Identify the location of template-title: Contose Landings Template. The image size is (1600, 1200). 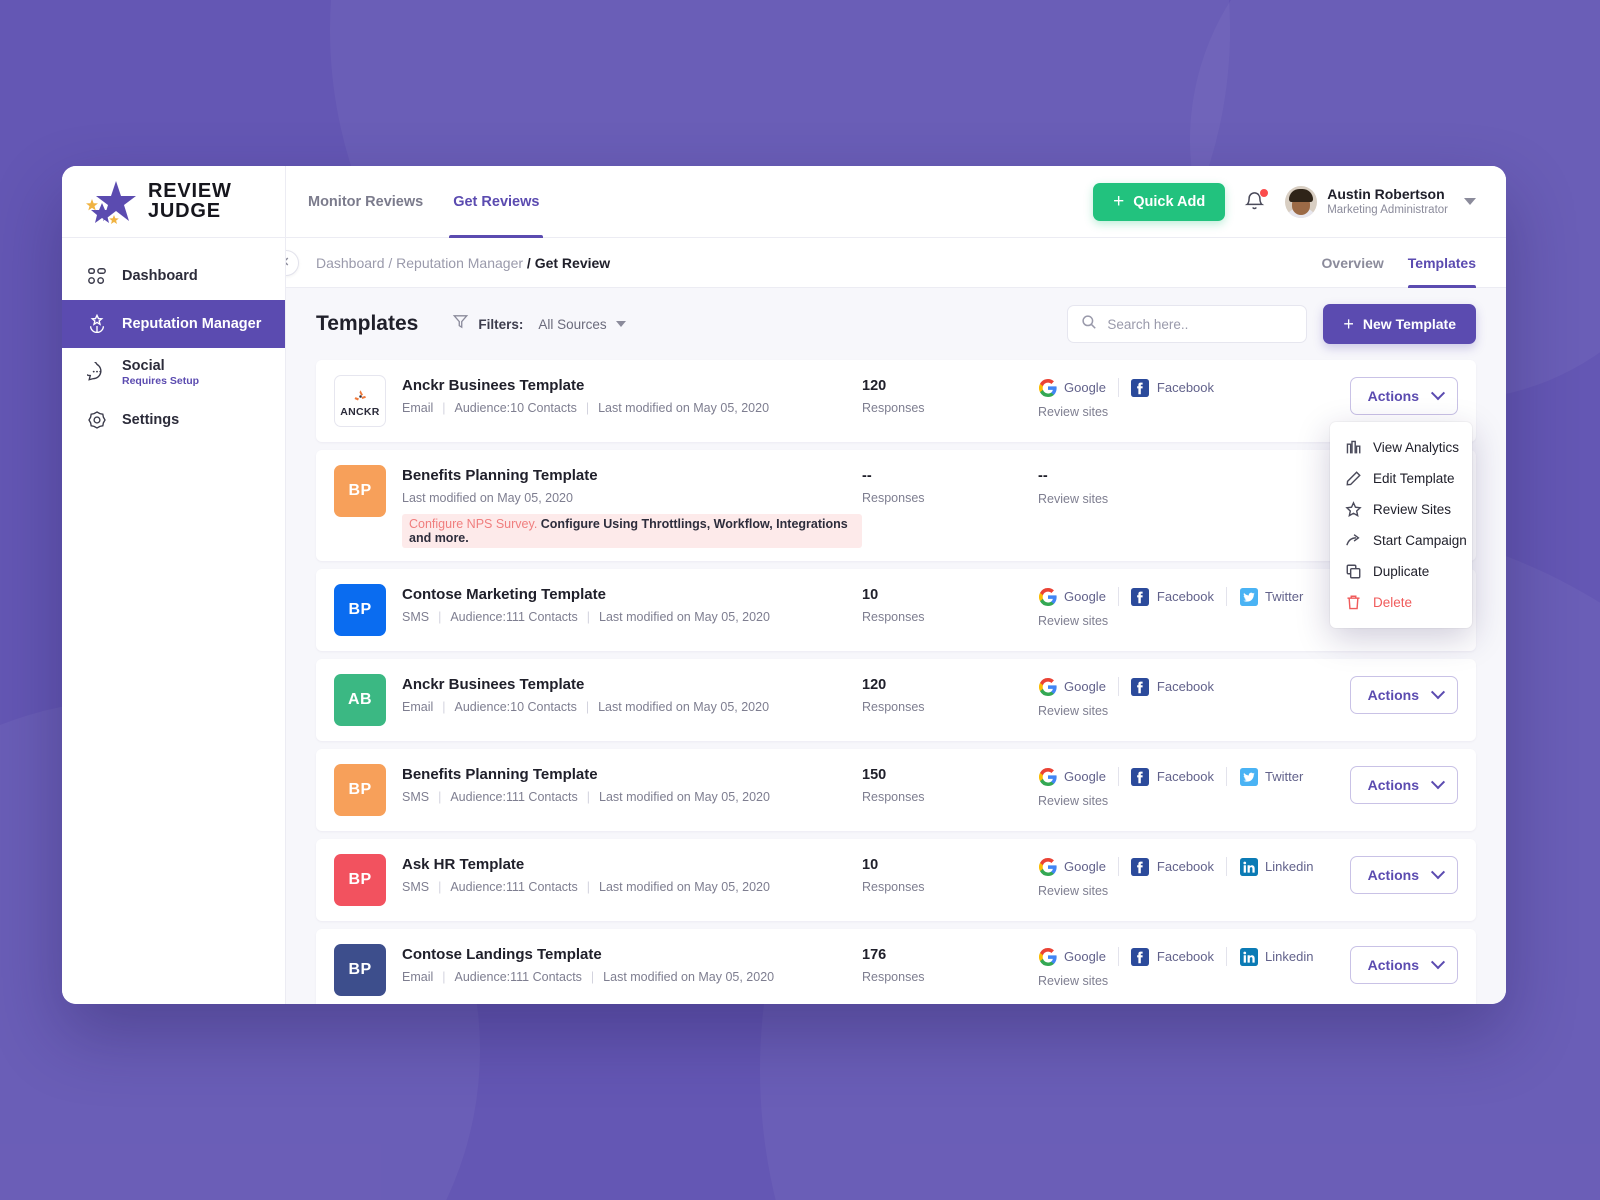
(632, 954).